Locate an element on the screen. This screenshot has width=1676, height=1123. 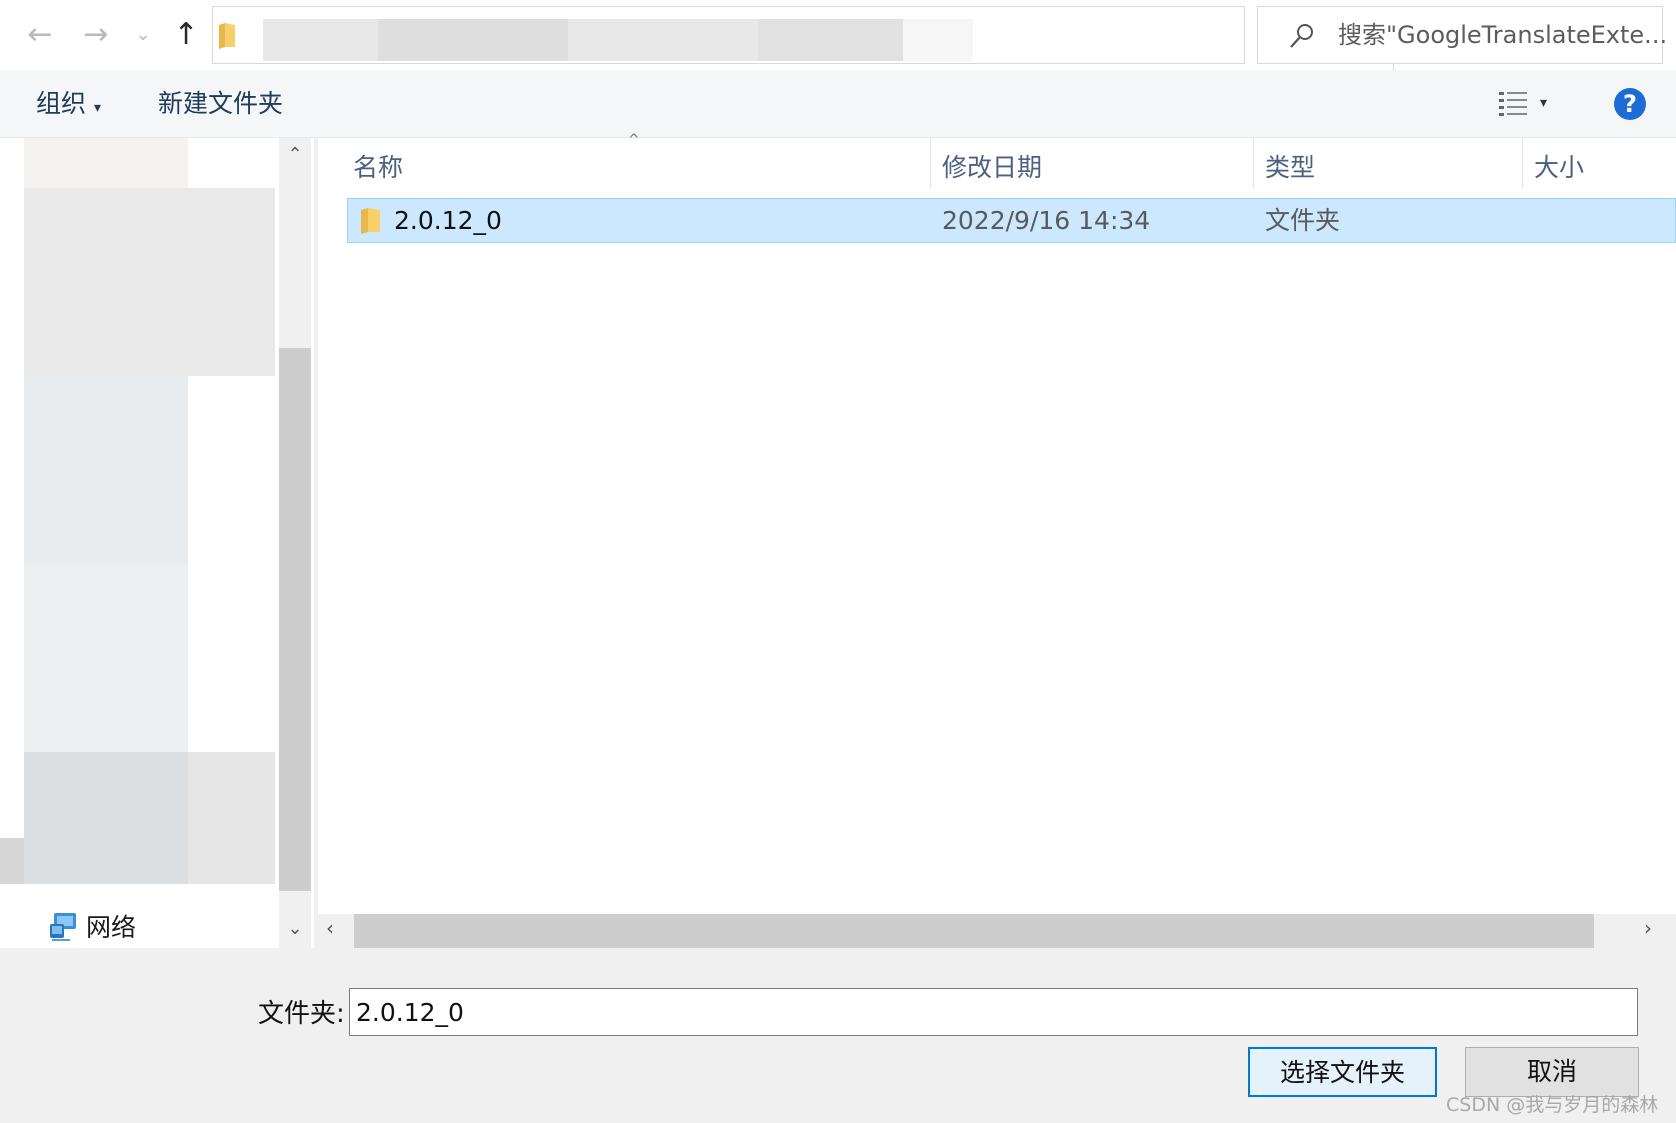
scroll-up-icon: ⌃ is located at coordinates (295, 154).